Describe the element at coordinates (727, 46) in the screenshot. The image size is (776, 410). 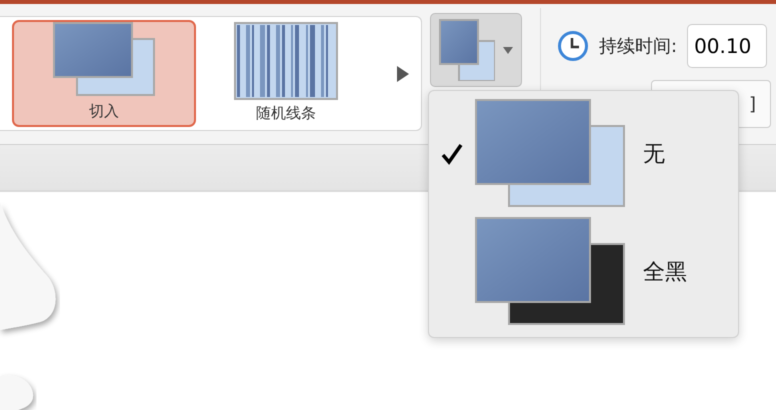
I see `duration-field: 00.10` at that location.